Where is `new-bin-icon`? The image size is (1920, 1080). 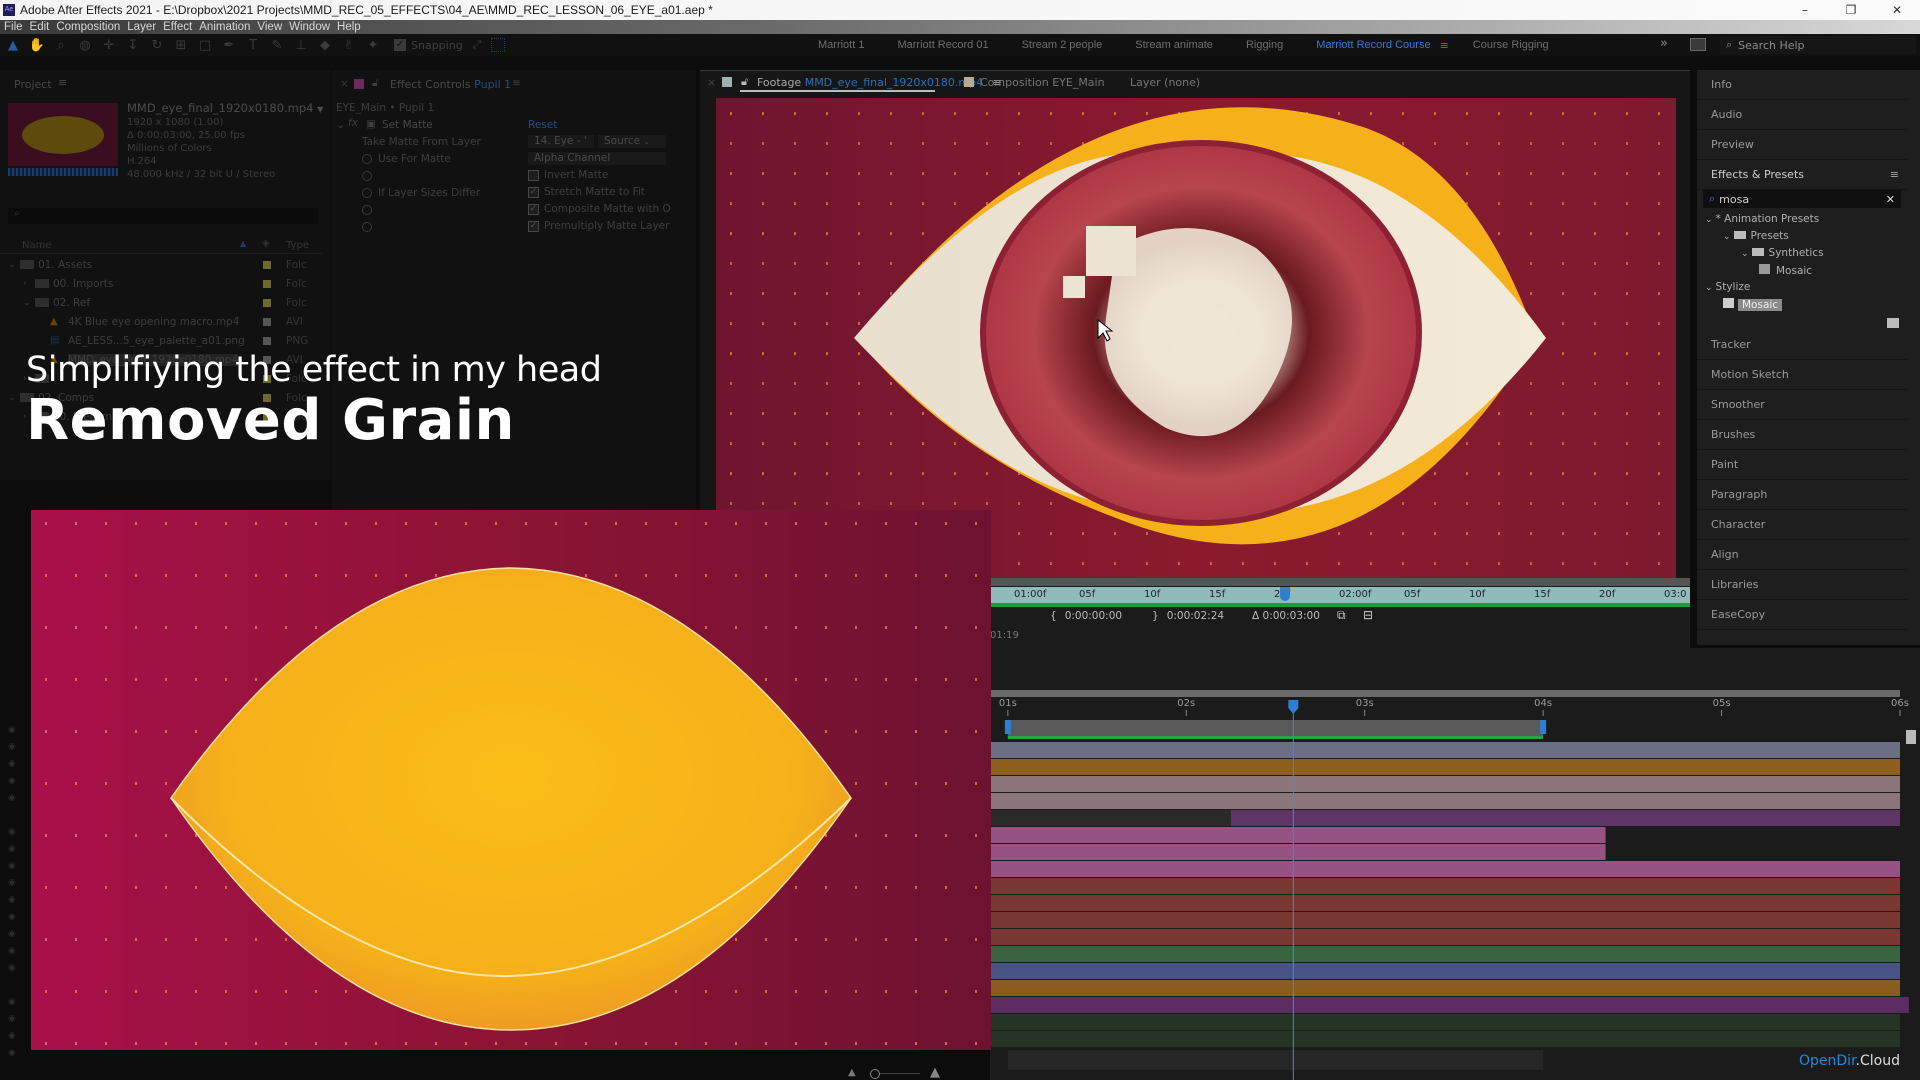 new-bin-icon is located at coordinates (1893, 323).